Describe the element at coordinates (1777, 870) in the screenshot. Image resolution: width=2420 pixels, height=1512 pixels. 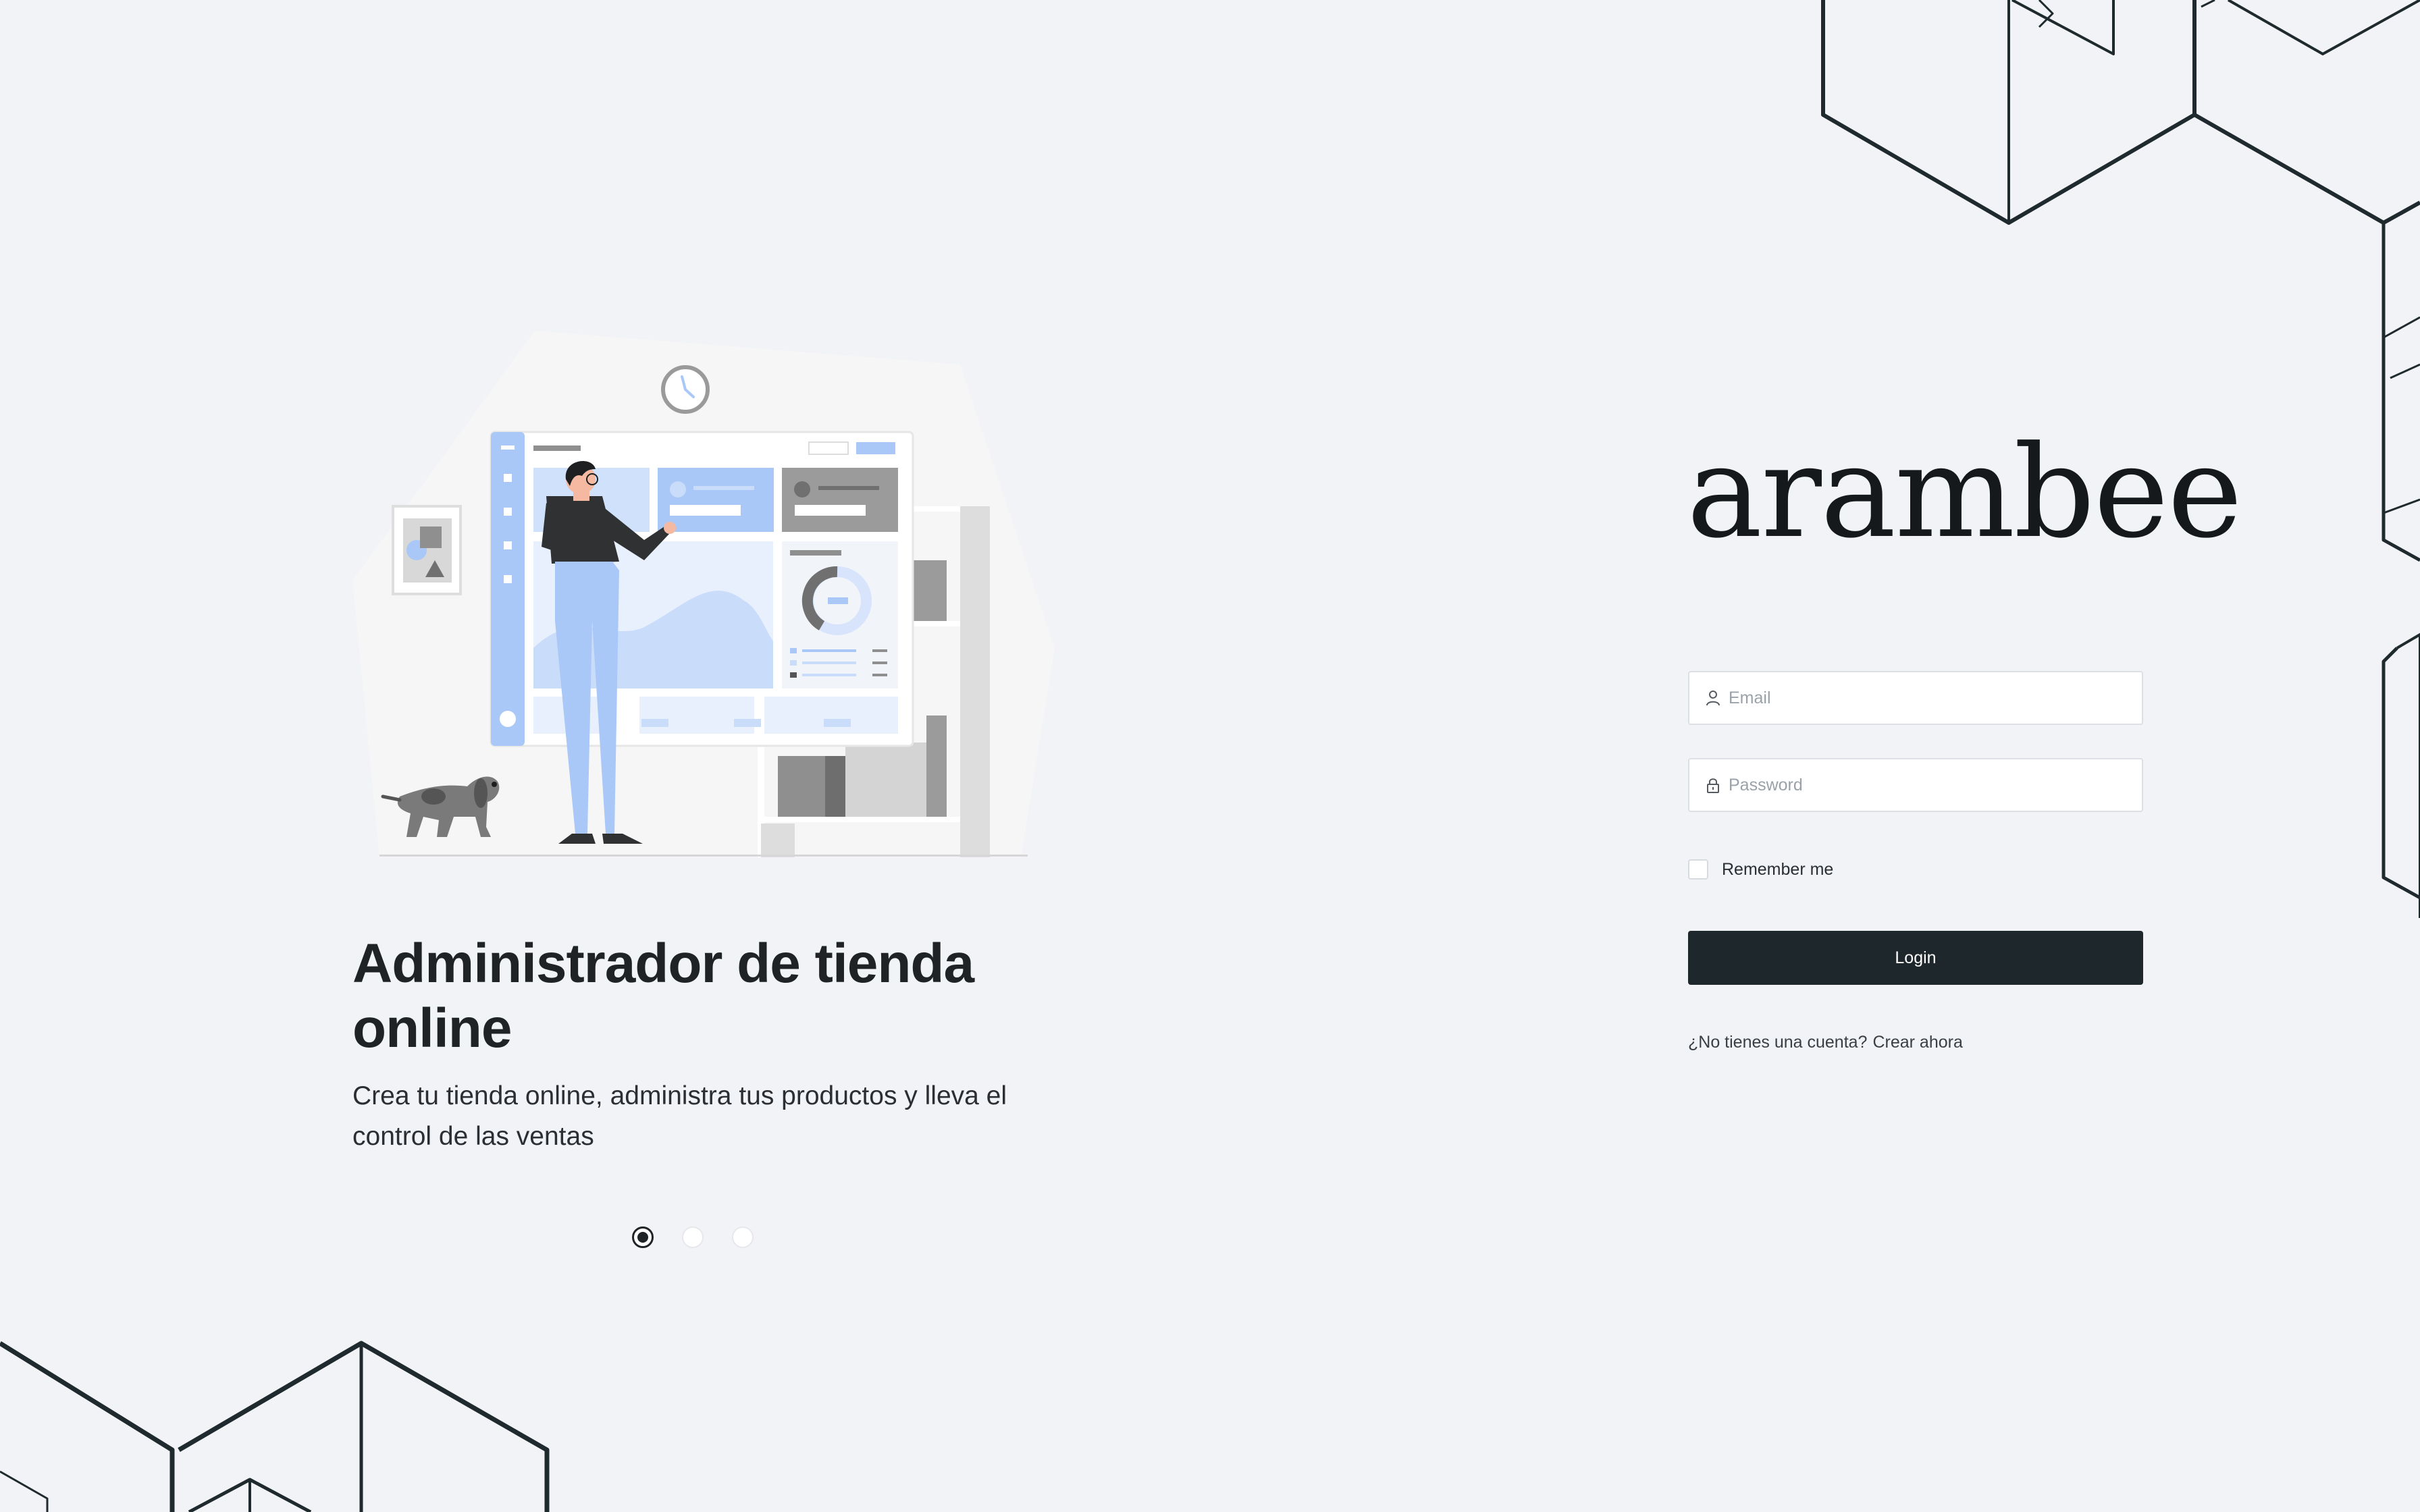
I see `remember-label: Remember me` at that location.